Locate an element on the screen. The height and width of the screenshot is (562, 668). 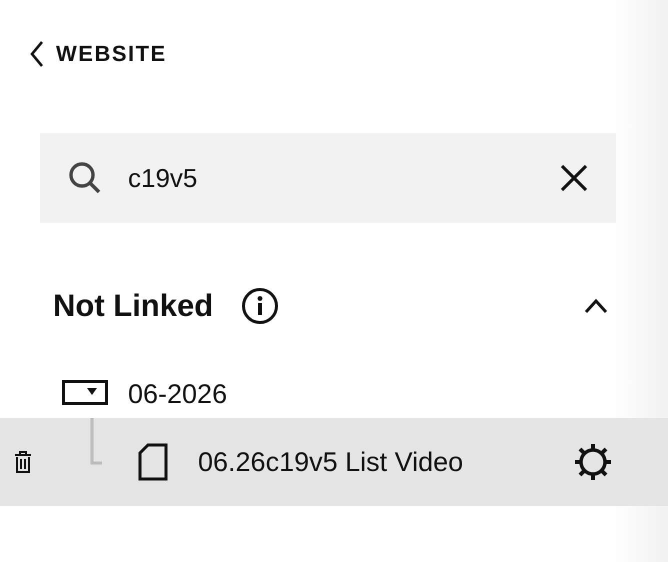
tree-connector-line is located at coordinates (96, 442).